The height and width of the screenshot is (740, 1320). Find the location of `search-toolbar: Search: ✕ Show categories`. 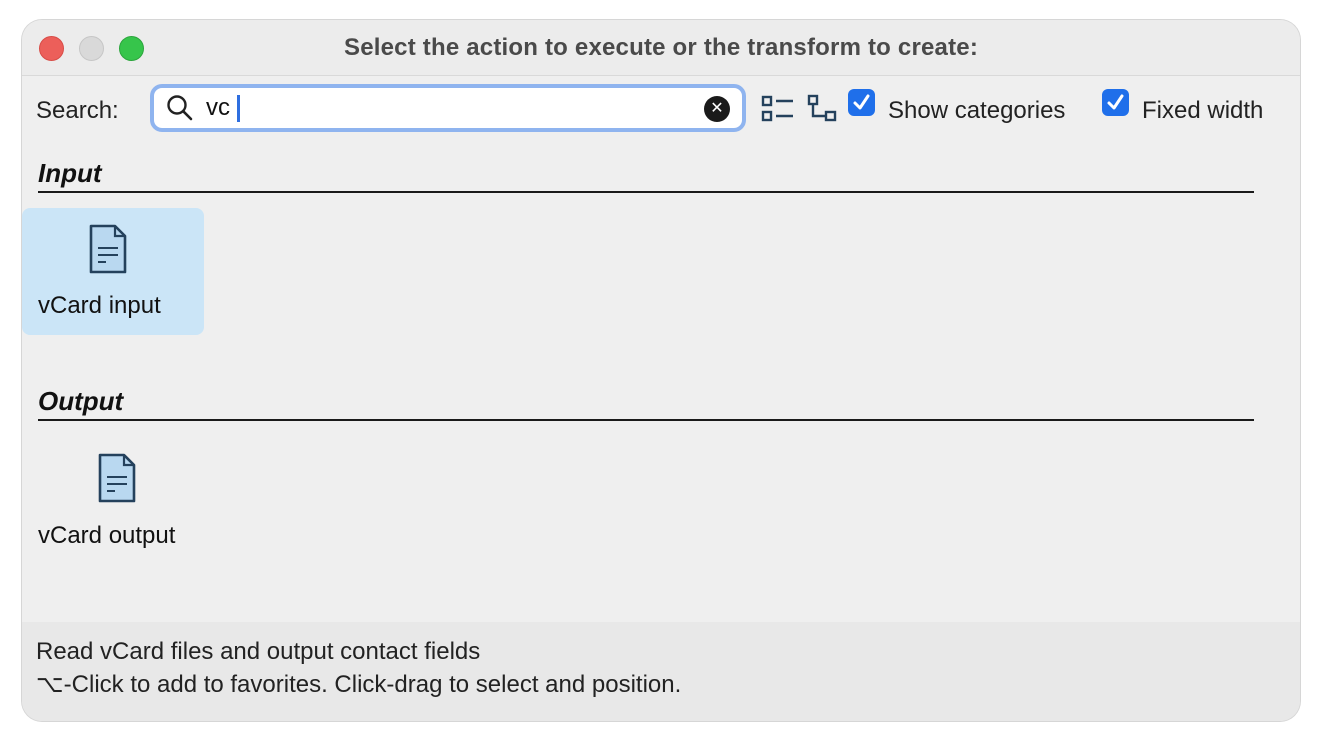

search-toolbar: Search: ✕ Show categories is located at coordinates (661, 107).